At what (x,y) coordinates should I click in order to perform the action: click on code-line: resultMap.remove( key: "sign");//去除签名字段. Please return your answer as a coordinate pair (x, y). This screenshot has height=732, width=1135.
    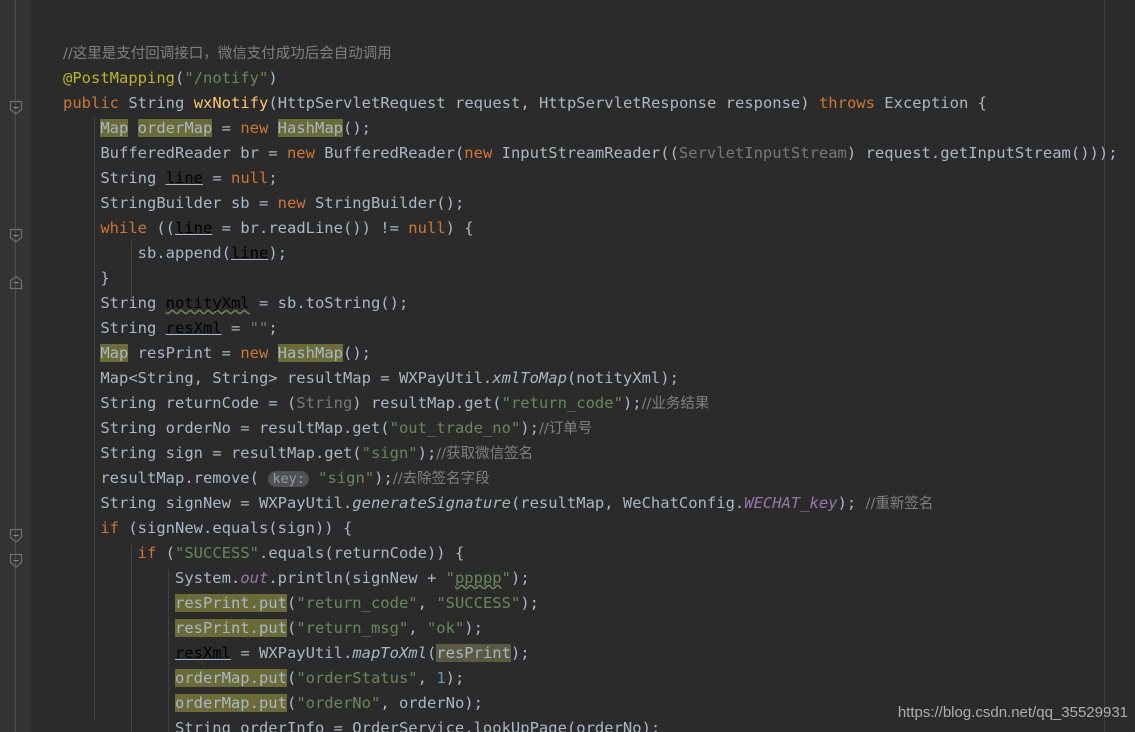
    Looking at the image, I should click on (590, 478).